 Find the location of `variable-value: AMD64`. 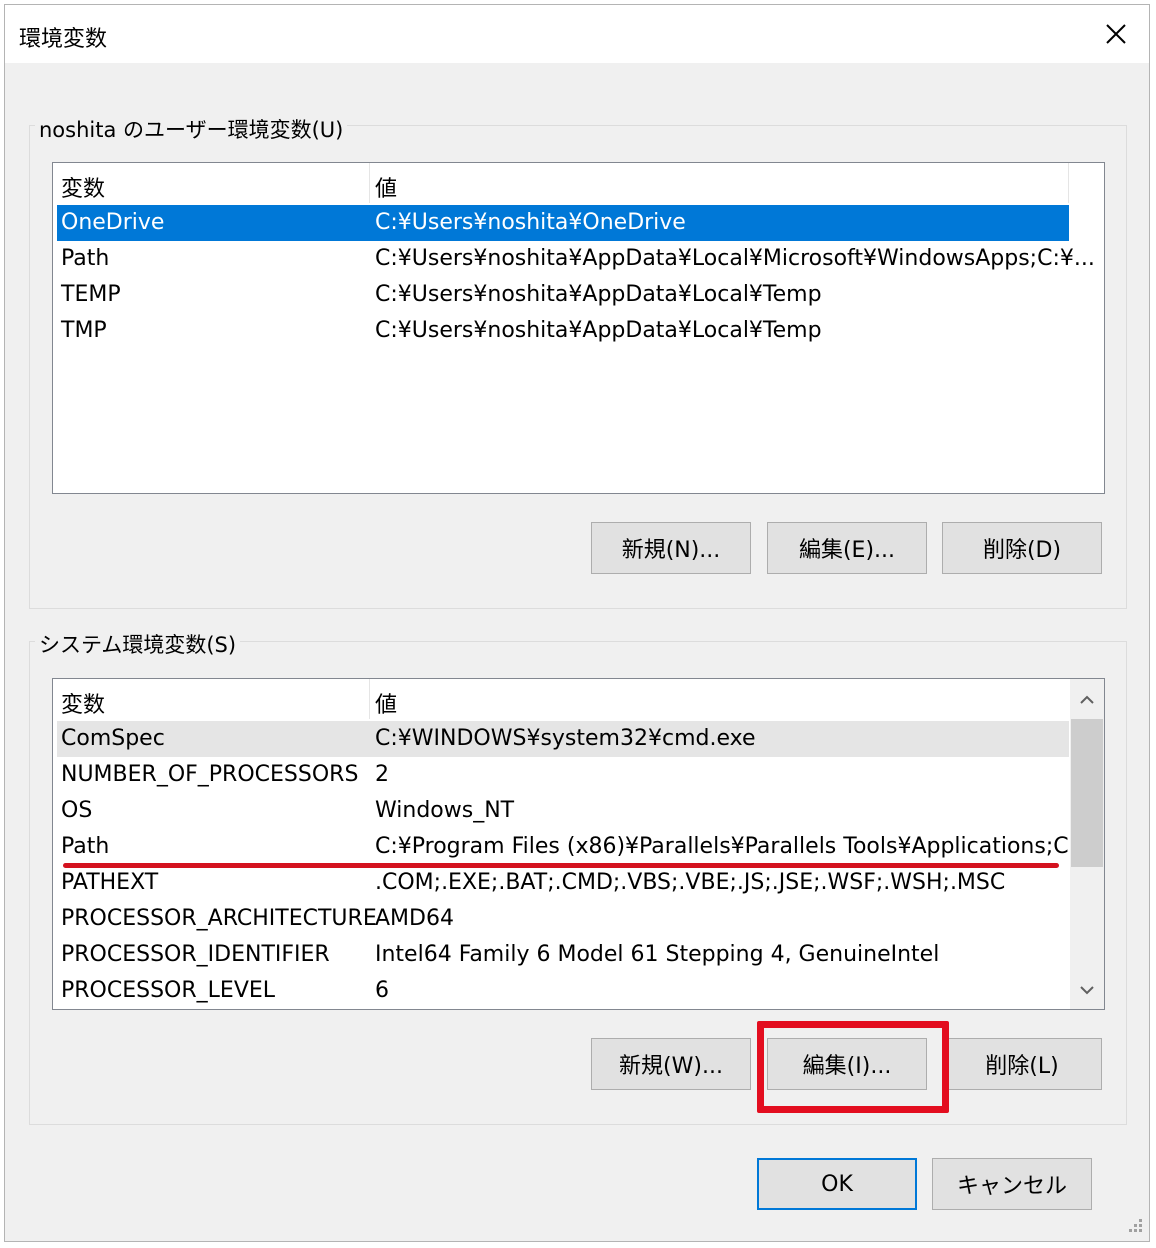

variable-value: AMD64 is located at coordinates (414, 918).